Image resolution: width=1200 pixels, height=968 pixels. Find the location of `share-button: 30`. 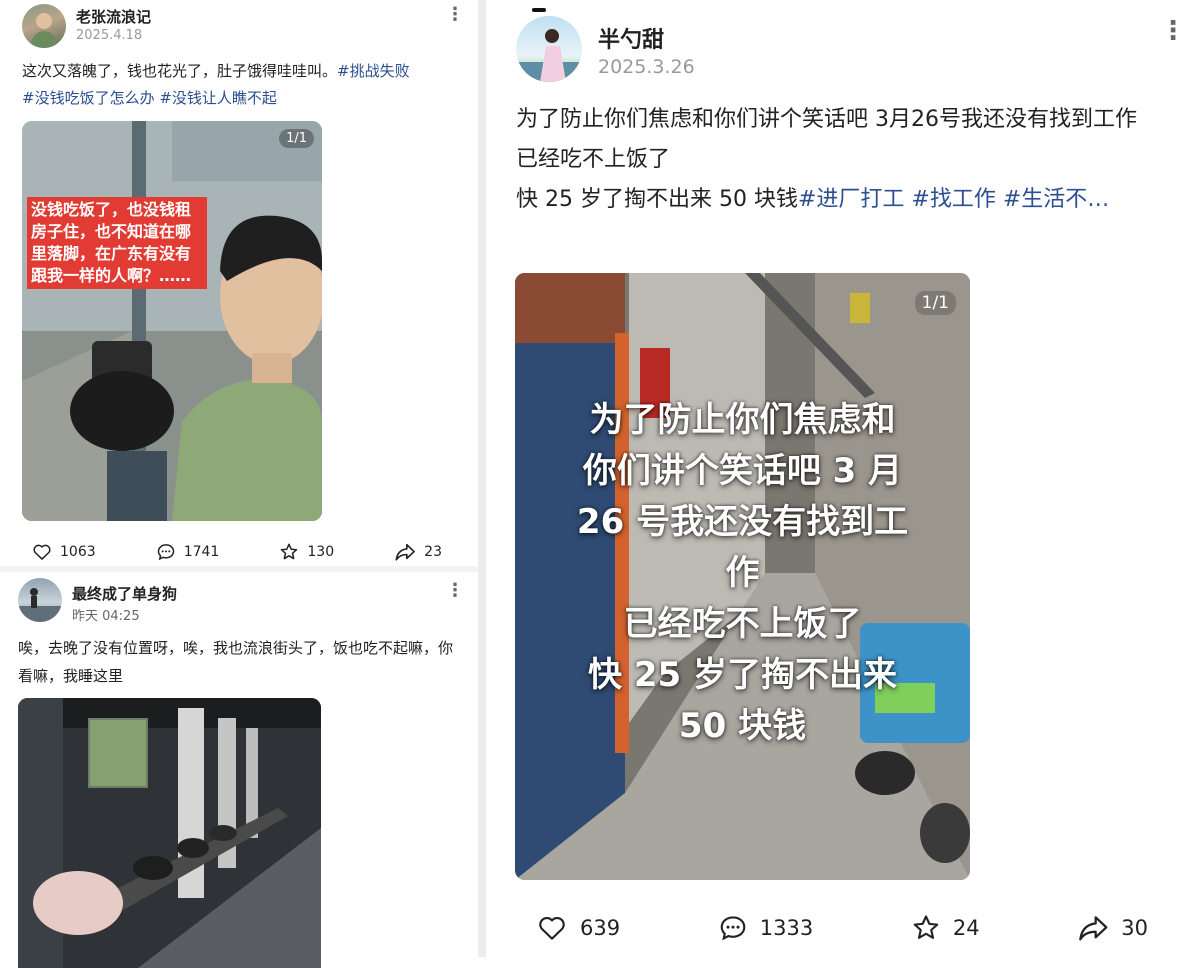

share-button: 30 is located at coordinates (1112, 928).